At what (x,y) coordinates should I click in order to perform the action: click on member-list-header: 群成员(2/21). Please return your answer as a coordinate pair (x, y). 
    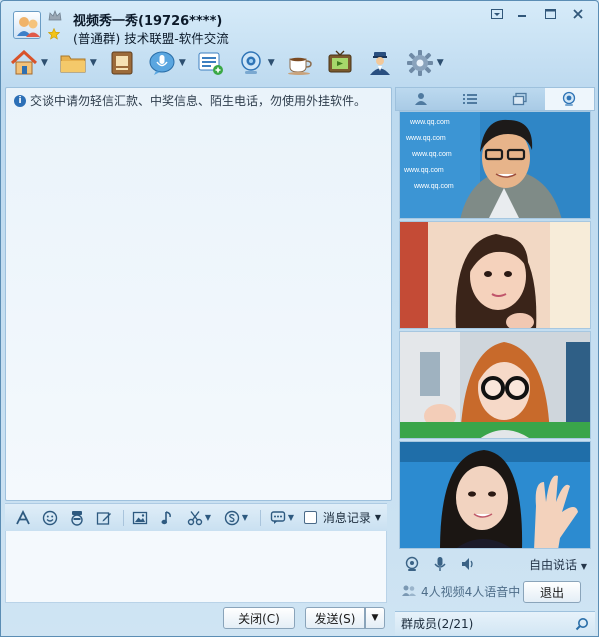
    Looking at the image, I should click on (495, 623).